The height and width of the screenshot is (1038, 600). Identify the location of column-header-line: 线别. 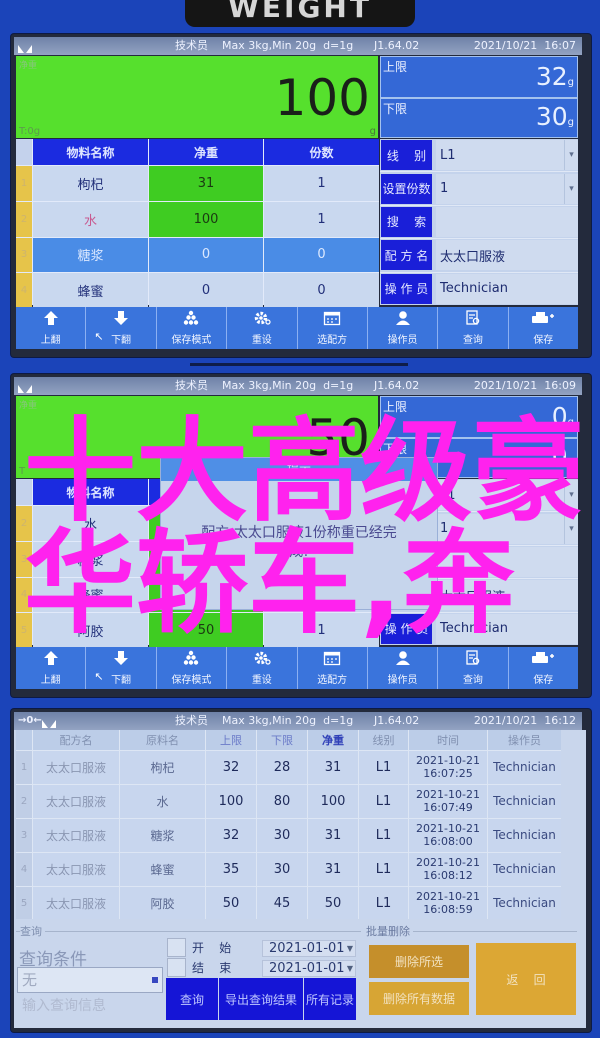
(383, 740).